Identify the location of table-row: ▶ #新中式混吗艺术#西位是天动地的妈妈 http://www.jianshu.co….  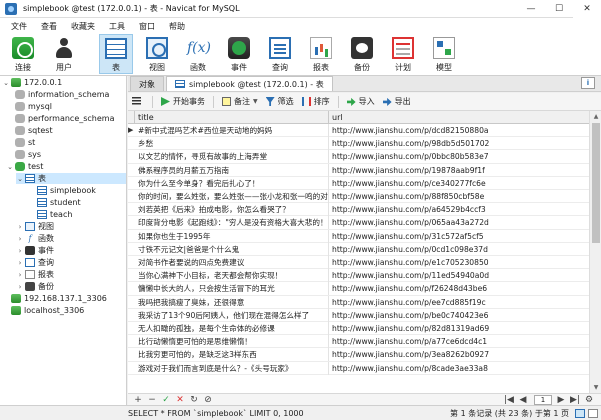
(358, 131).